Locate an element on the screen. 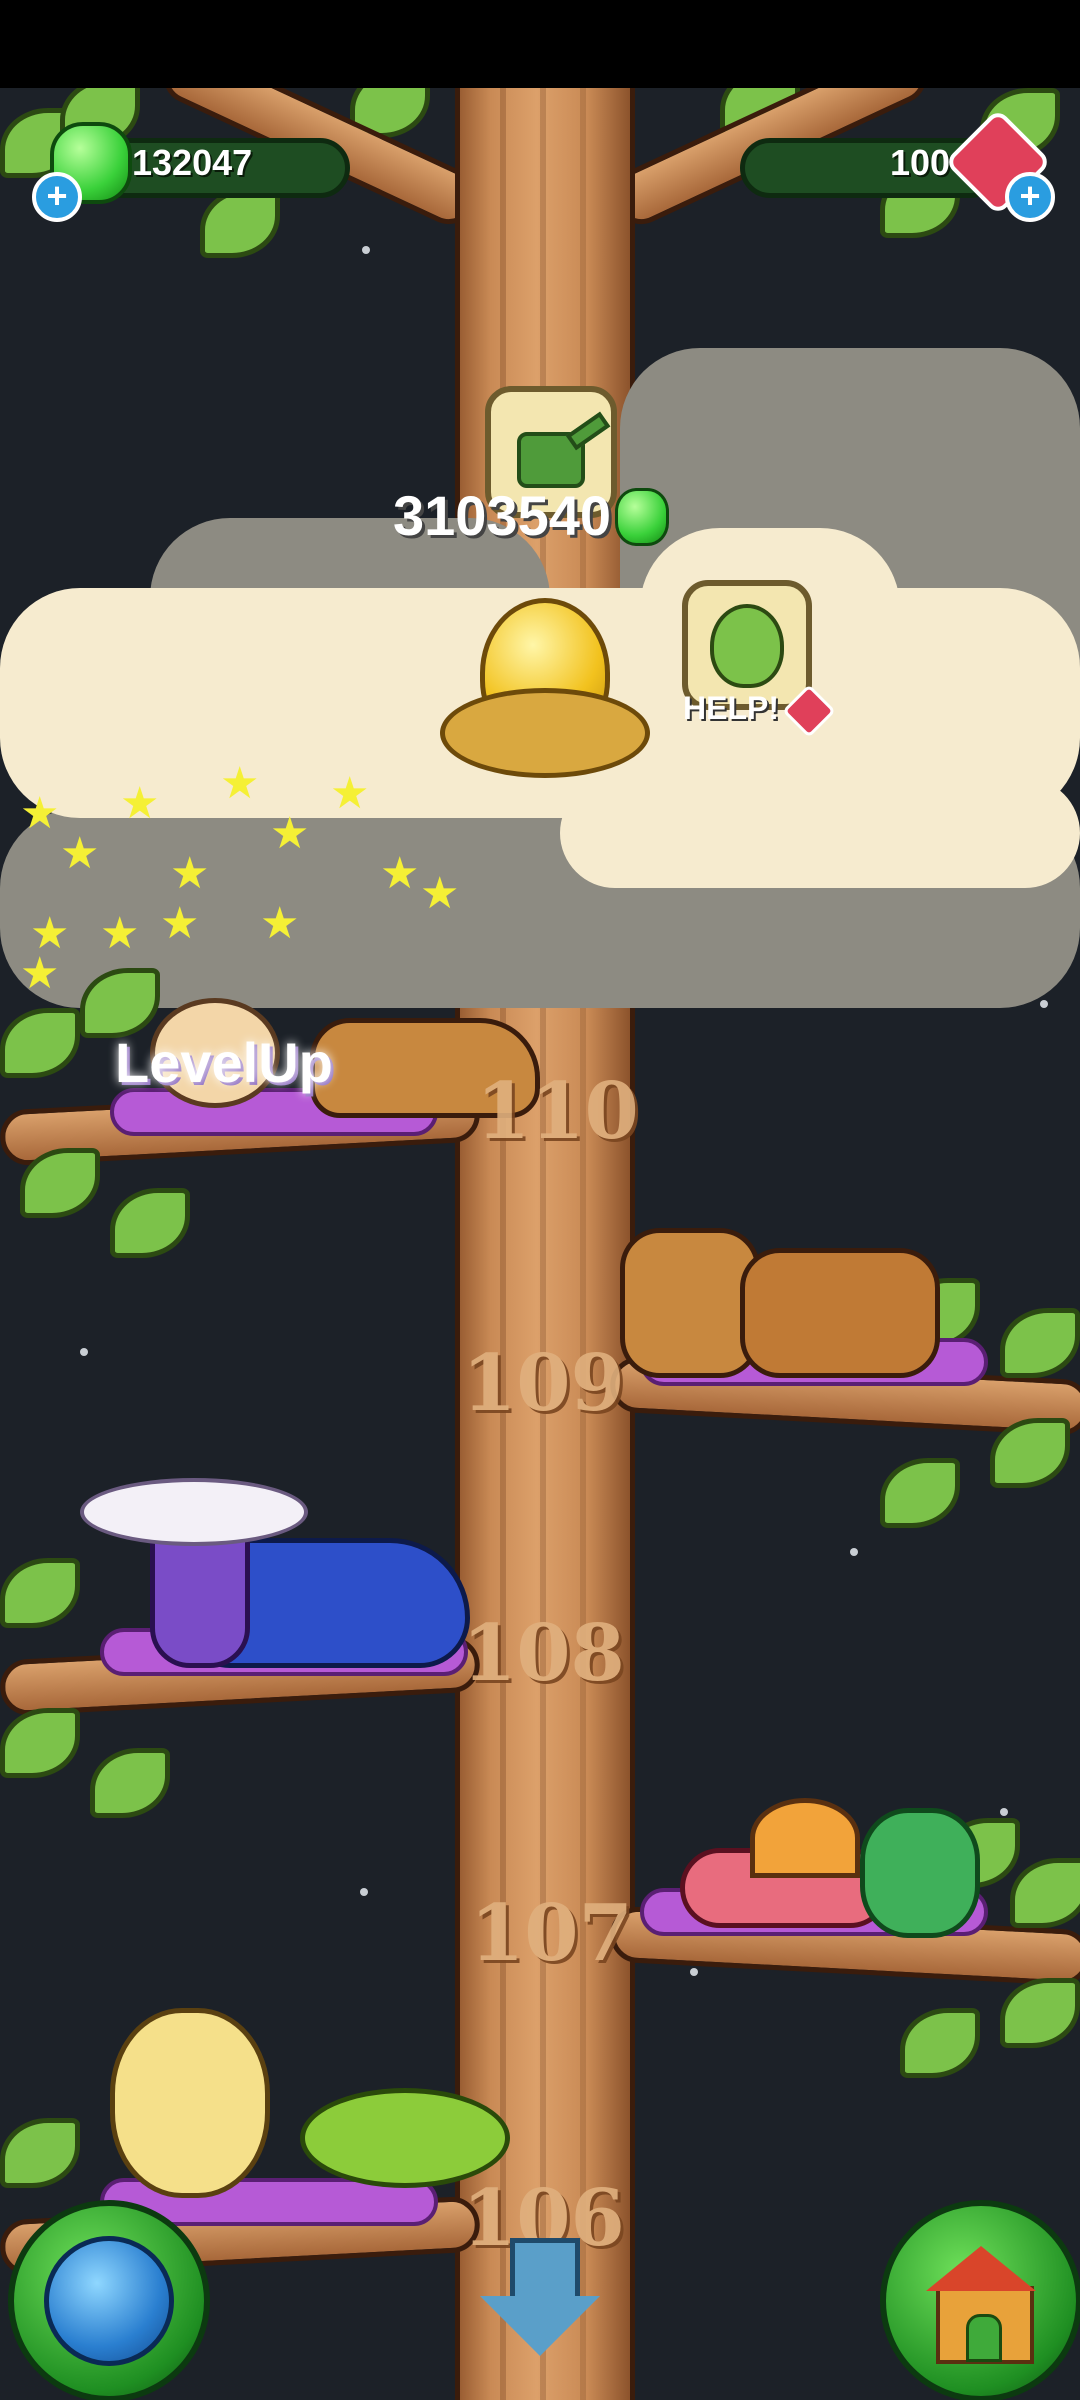 The width and height of the screenshot is (1080, 2400). scroll-down-button is located at coordinates (540, 2298).